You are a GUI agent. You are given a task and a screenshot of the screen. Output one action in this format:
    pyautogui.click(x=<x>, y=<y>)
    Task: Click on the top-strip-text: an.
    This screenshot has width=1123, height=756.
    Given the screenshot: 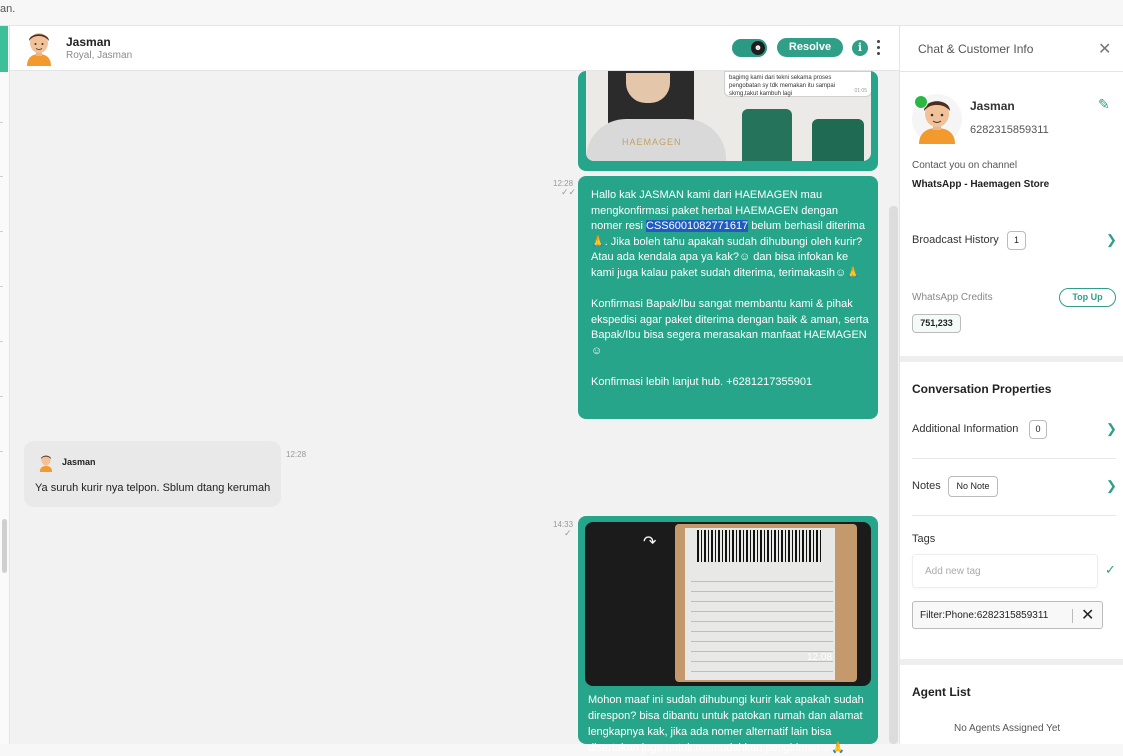 What is the action you would take?
    pyautogui.click(x=8, y=9)
    